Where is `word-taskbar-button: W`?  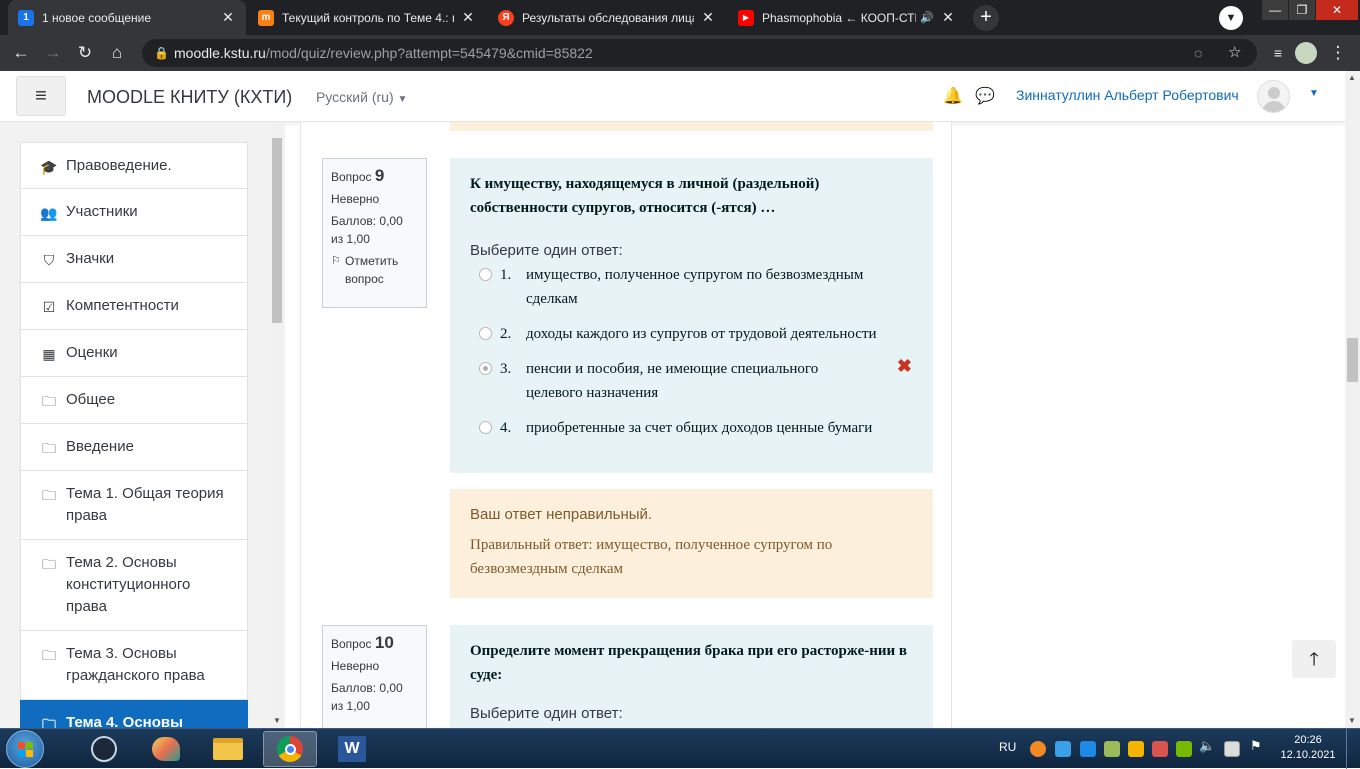 word-taskbar-button: W is located at coordinates (352, 749).